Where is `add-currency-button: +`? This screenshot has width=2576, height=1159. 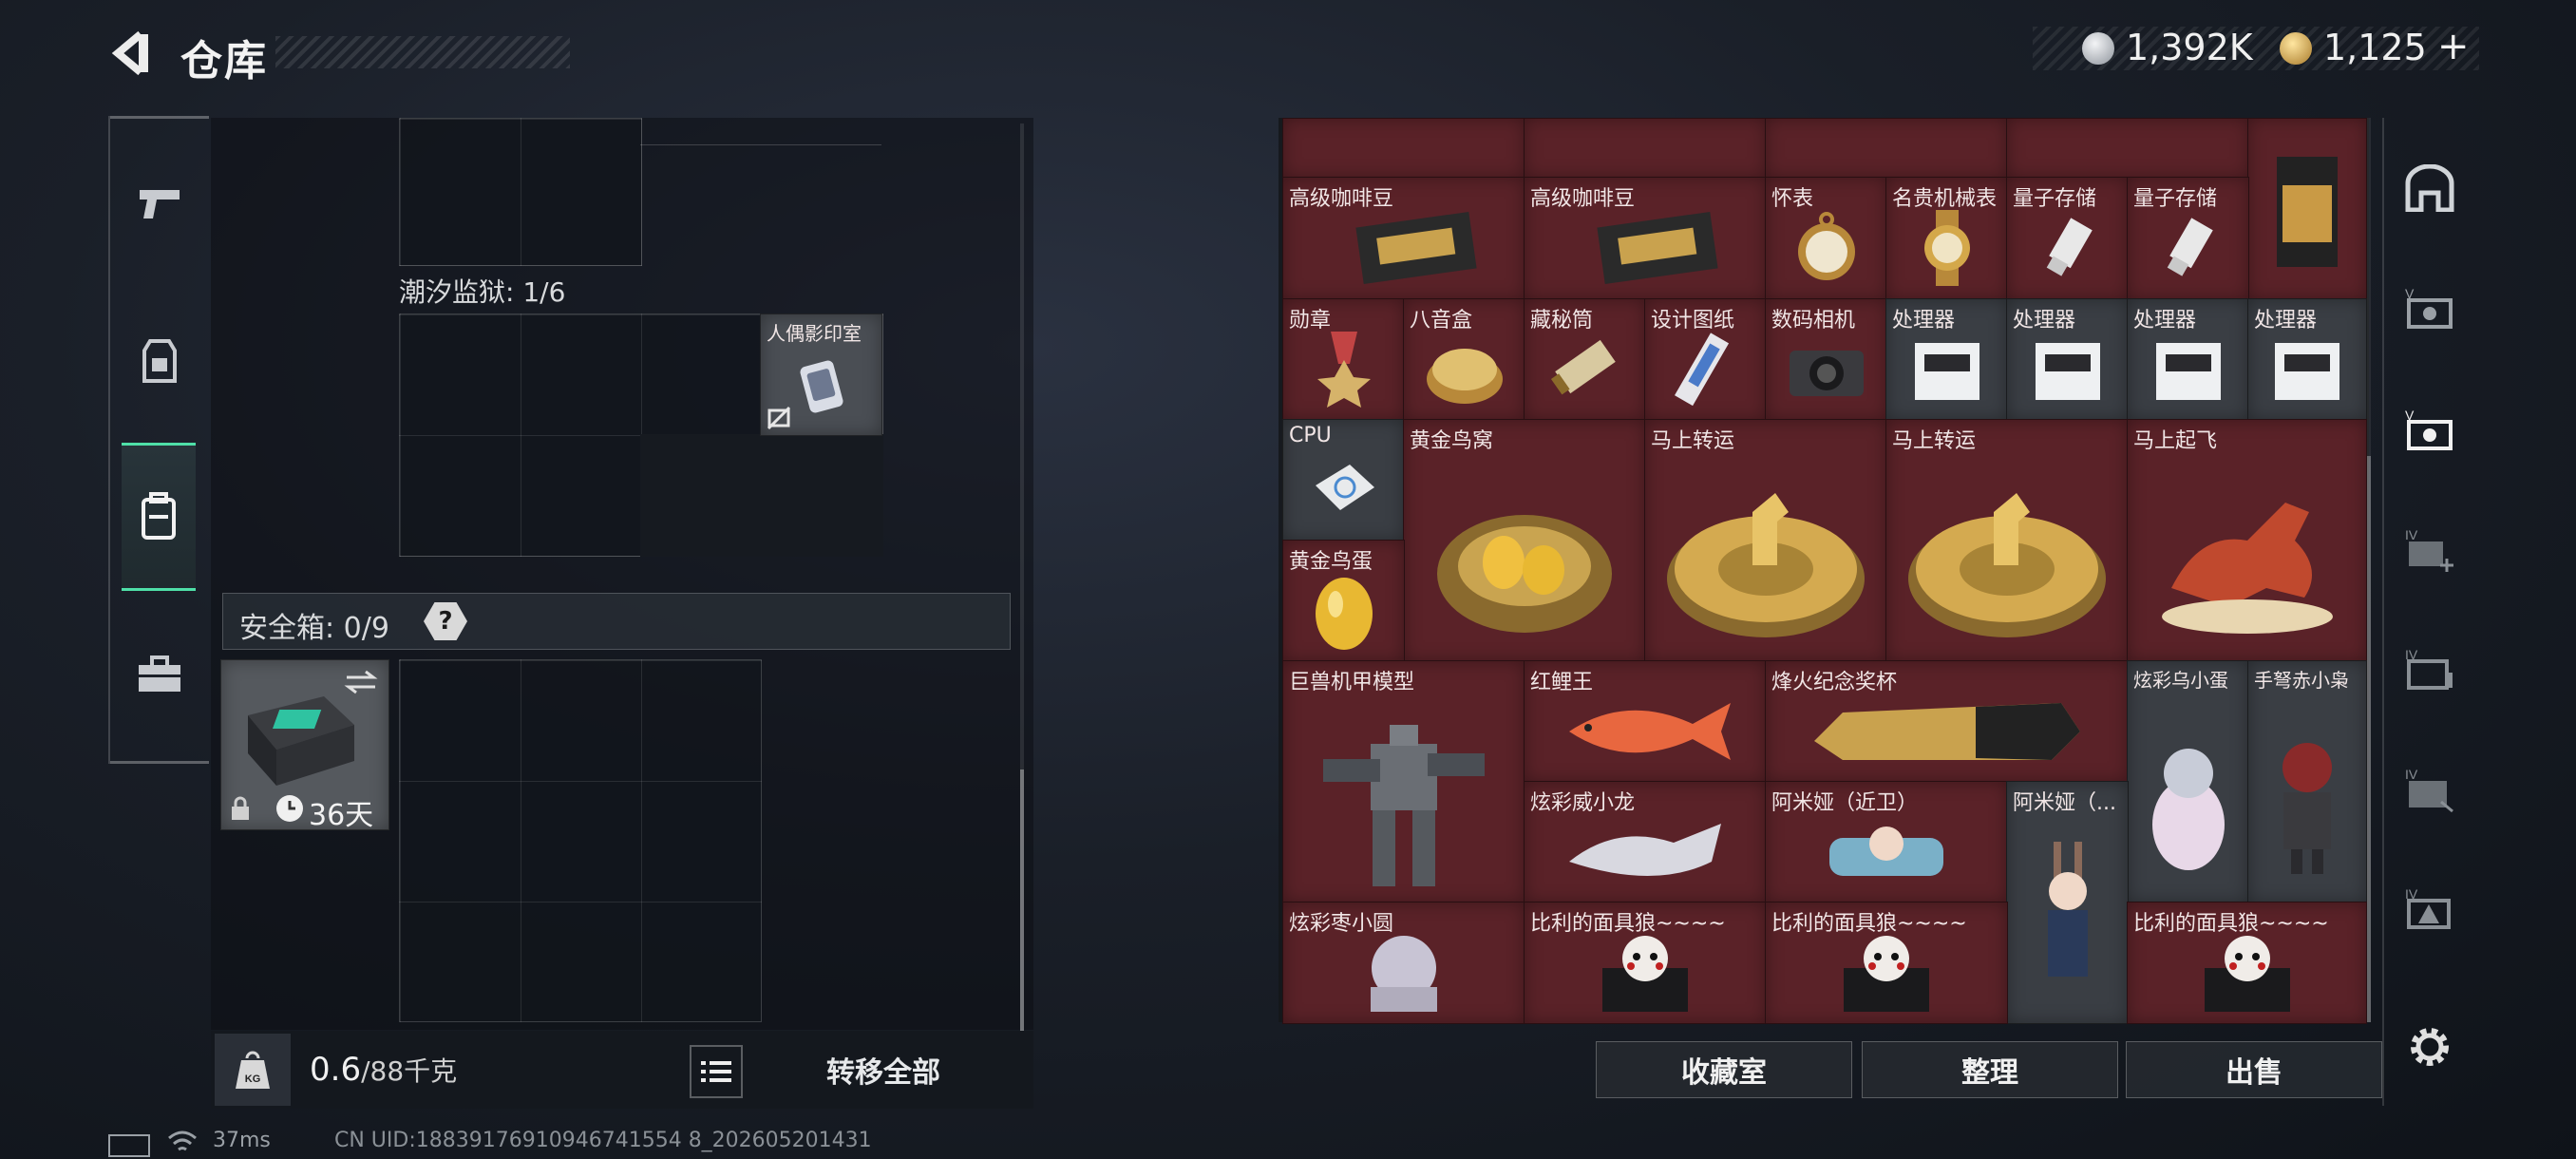 add-currency-button: + is located at coordinates (2453, 46).